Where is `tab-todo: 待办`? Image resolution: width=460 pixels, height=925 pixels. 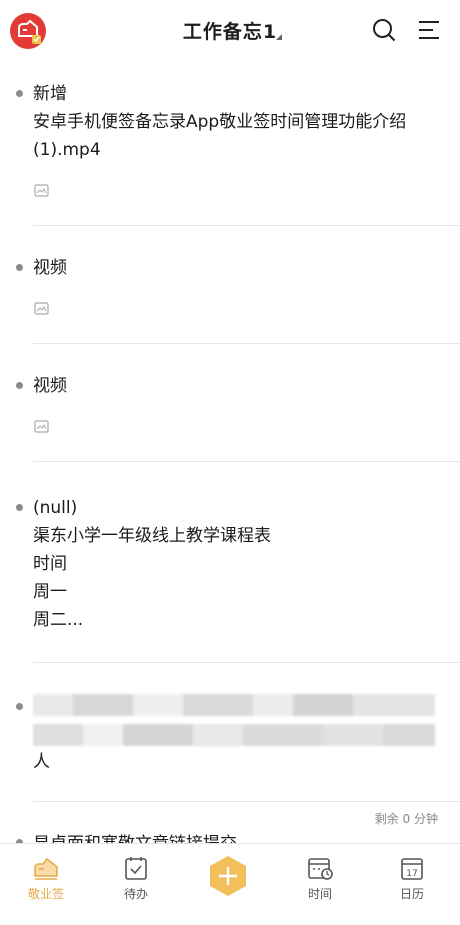
tab-todo: 待办 is located at coordinates (136, 884).